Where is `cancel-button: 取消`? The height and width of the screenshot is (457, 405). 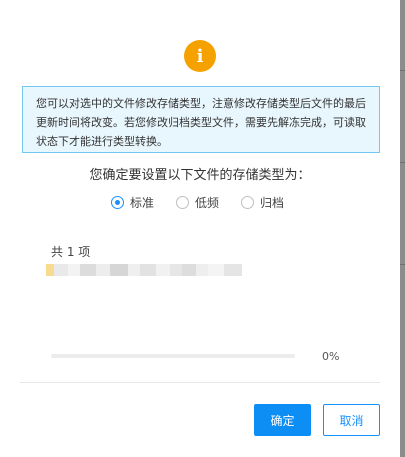 cancel-button: 取消 is located at coordinates (351, 420).